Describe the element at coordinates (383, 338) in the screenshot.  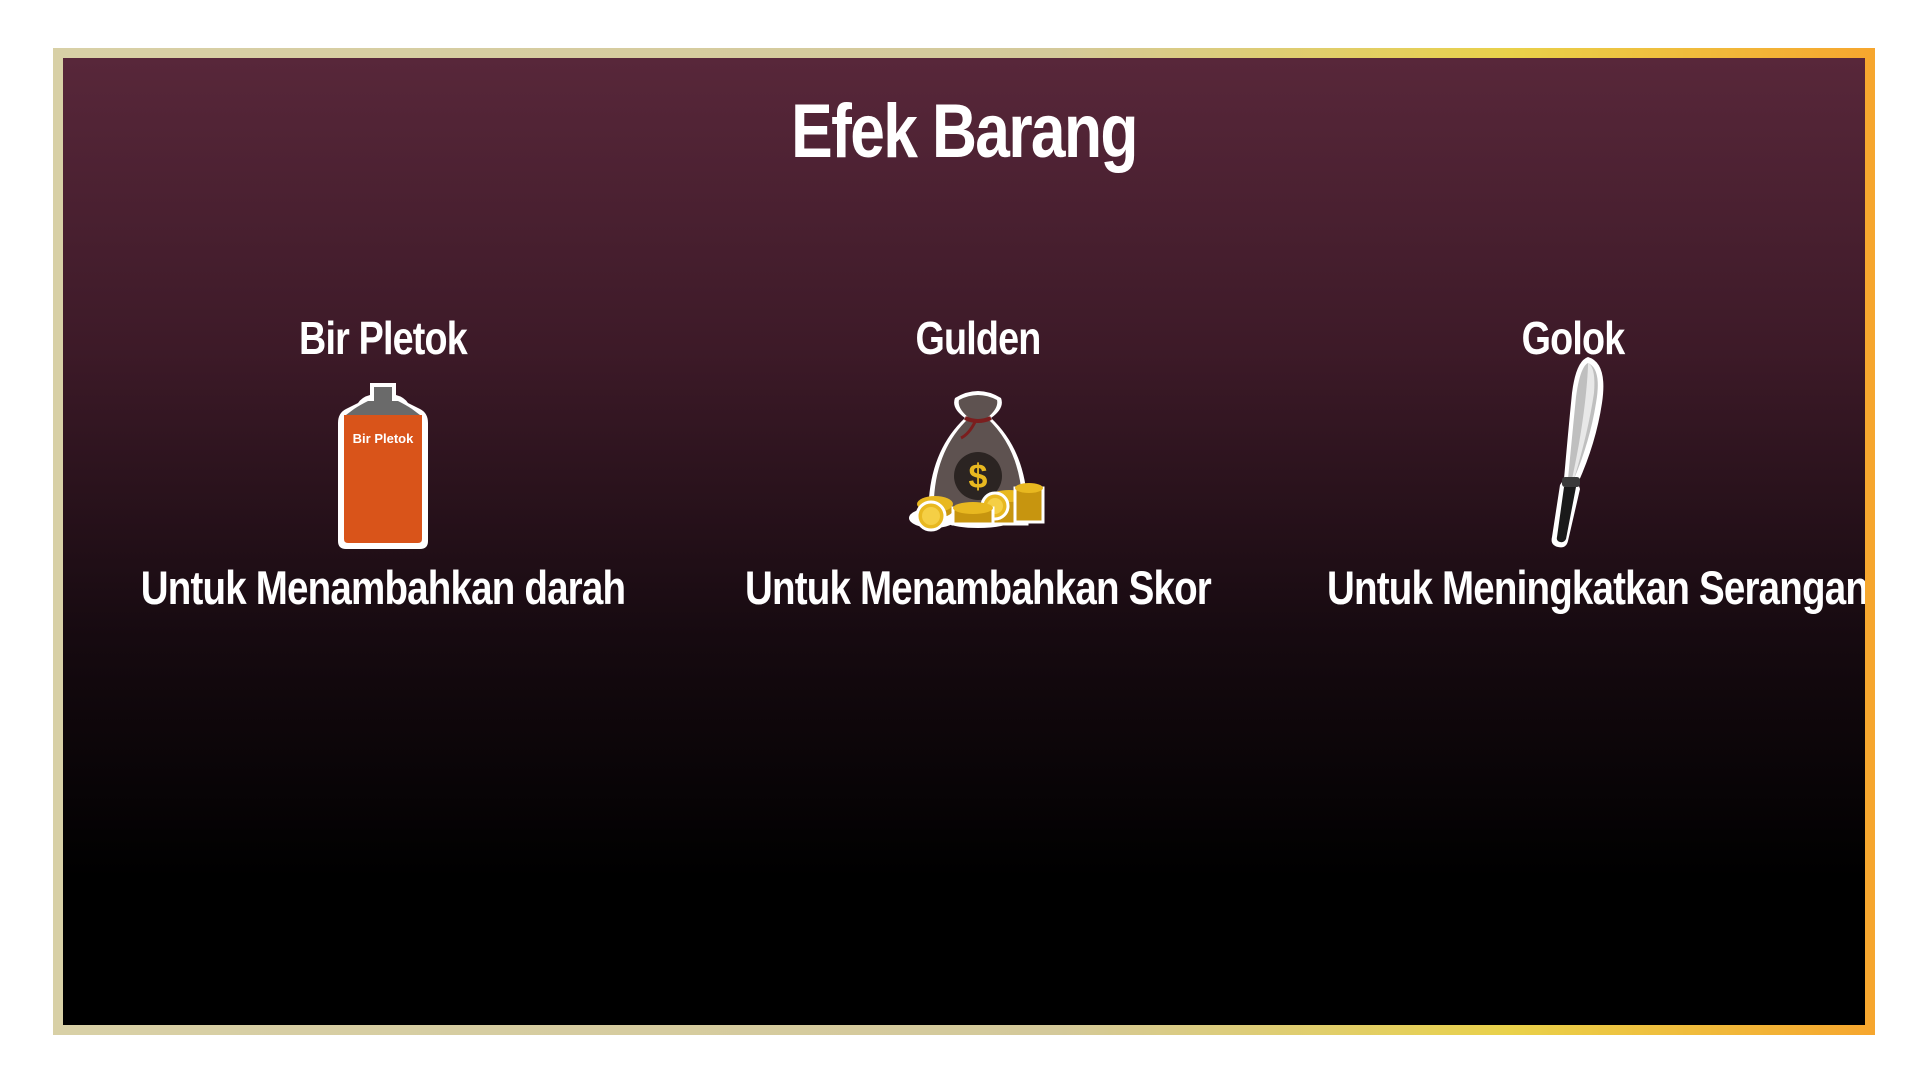
I see `item-name: Bir Pletok` at that location.